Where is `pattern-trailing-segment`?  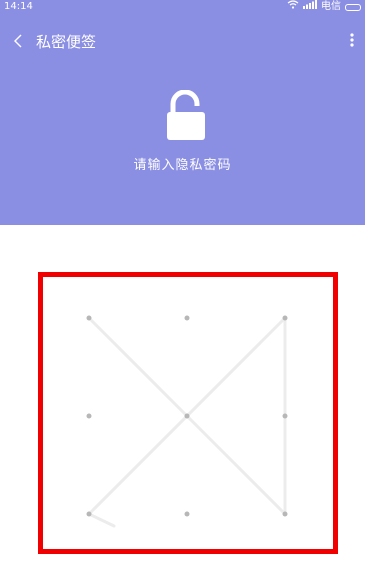 pattern-trailing-segment is located at coordinates (101, 520).